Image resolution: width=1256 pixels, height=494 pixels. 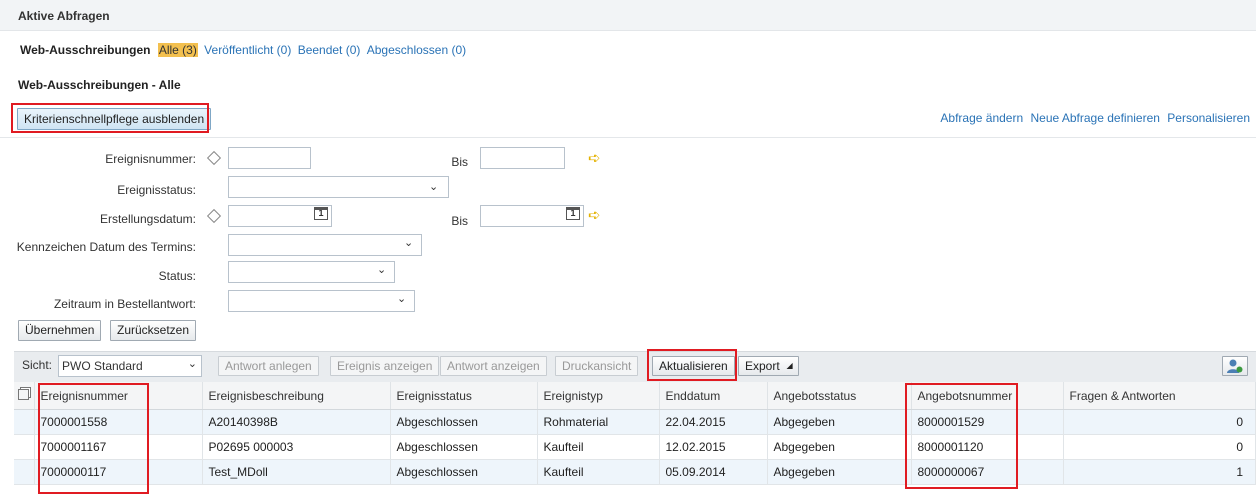 What do you see at coordinates (124, 304) in the screenshot?
I see `period-label: Zeitraum in Bestellantwort:` at bounding box center [124, 304].